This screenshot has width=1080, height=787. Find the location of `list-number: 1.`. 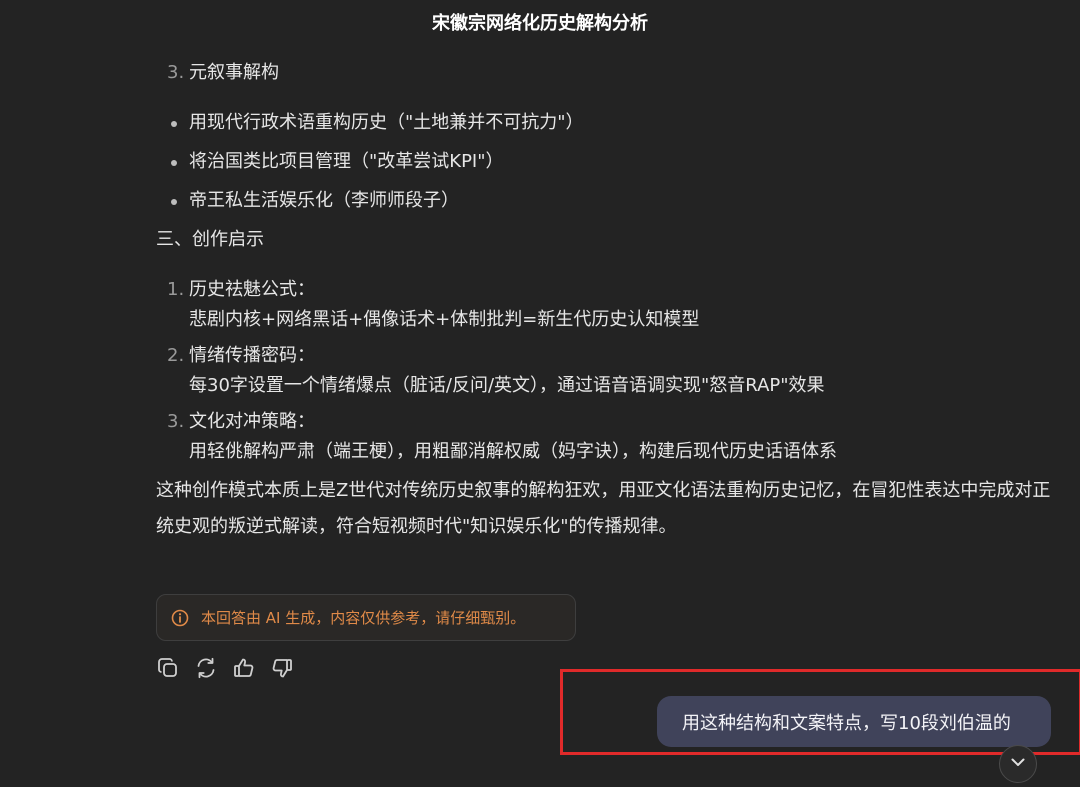

list-number: 1. is located at coordinates (176, 289).